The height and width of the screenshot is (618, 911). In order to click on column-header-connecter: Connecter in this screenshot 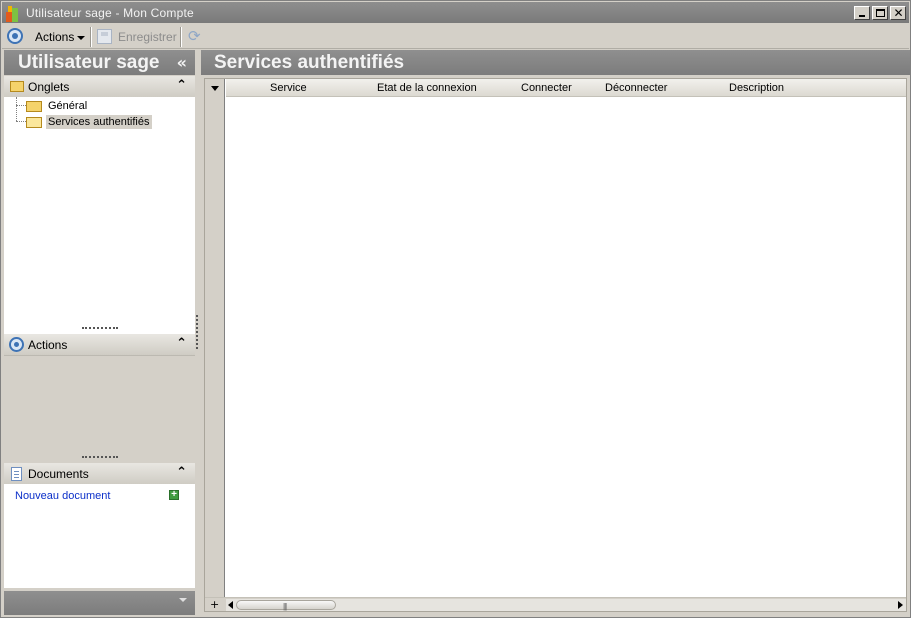, I will do `click(546, 88)`.